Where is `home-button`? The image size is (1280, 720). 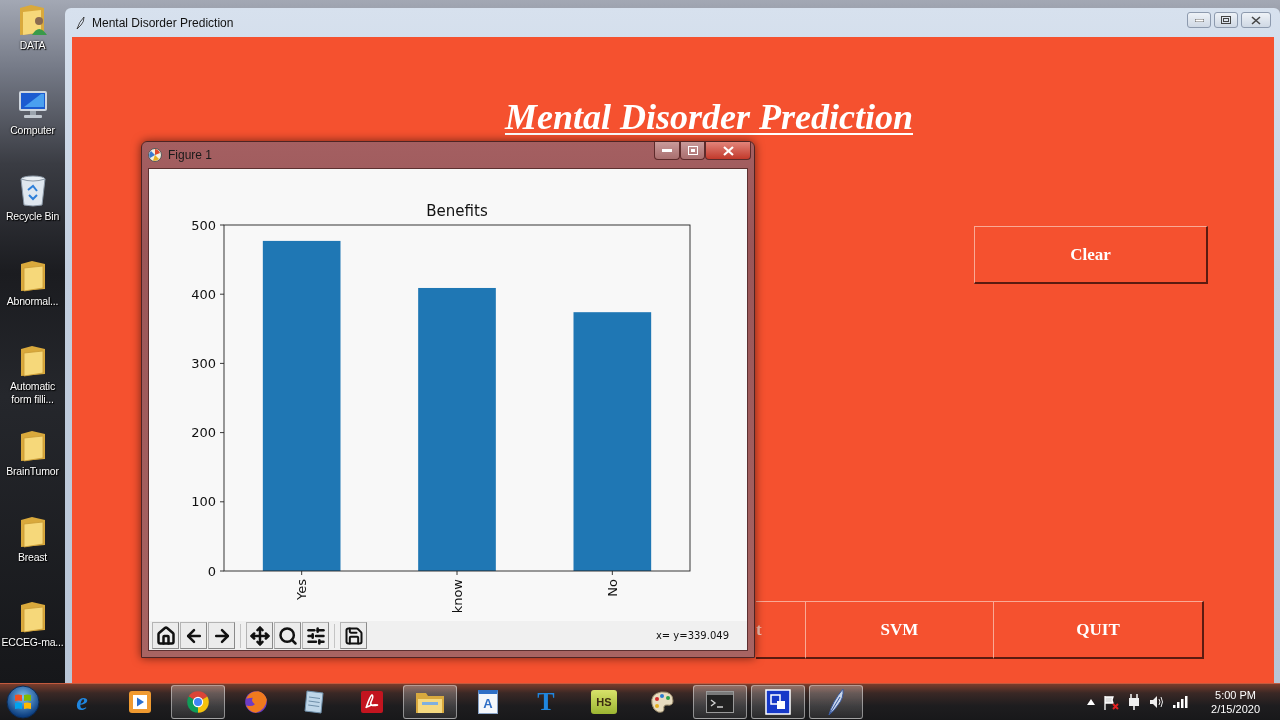 home-button is located at coordinates (165, 635).